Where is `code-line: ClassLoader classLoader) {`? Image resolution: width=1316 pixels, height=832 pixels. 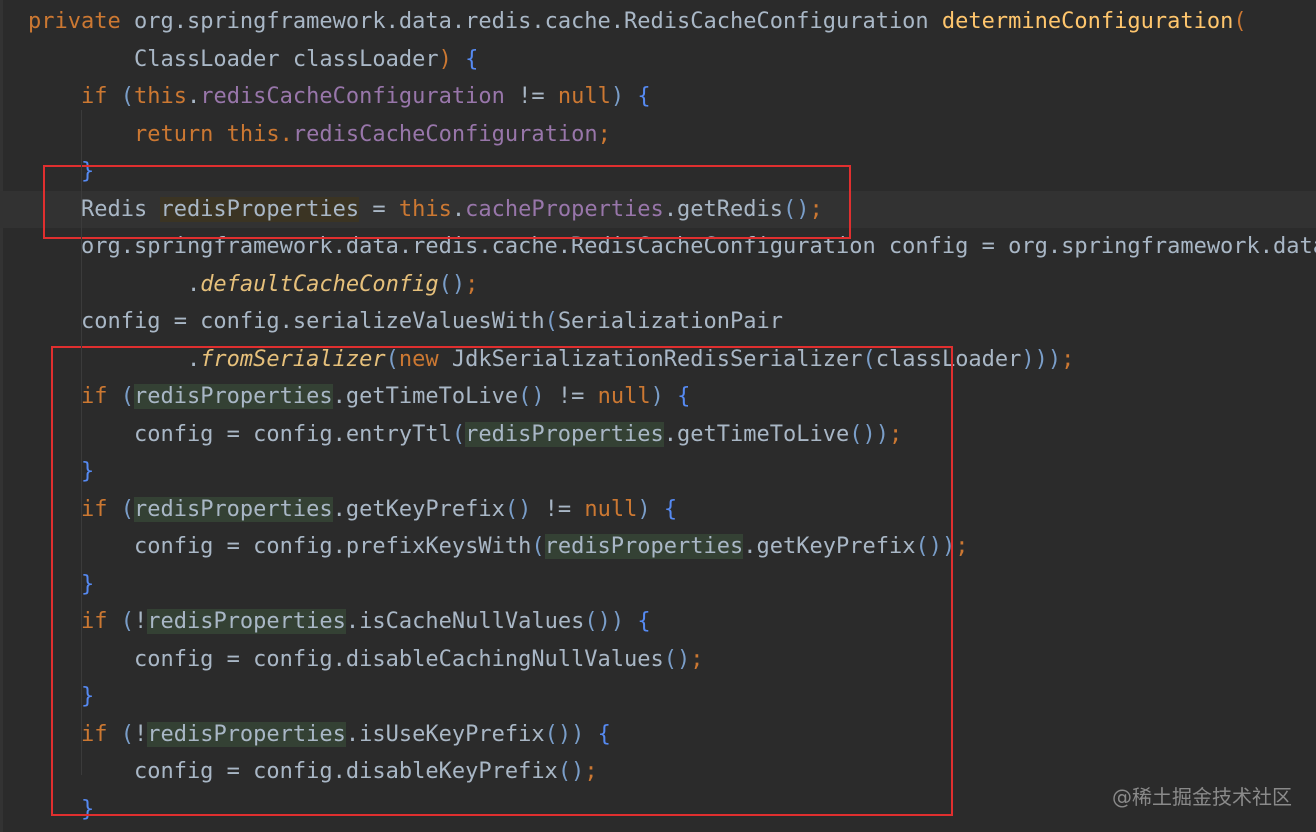 code-line: ClassLoader classLoader) { is located at coordinates (658, 60).